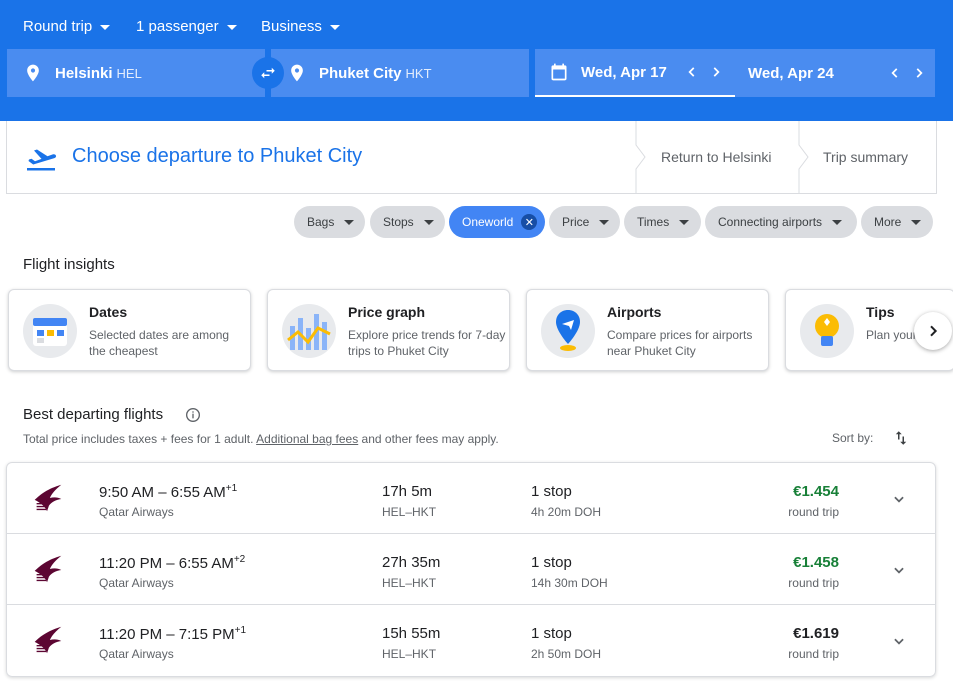 This screenshot has width=953, height=687. Describe the element at coordinates (865, 157) in the screenshot. I see `step-summary: Trip summary` at that location.